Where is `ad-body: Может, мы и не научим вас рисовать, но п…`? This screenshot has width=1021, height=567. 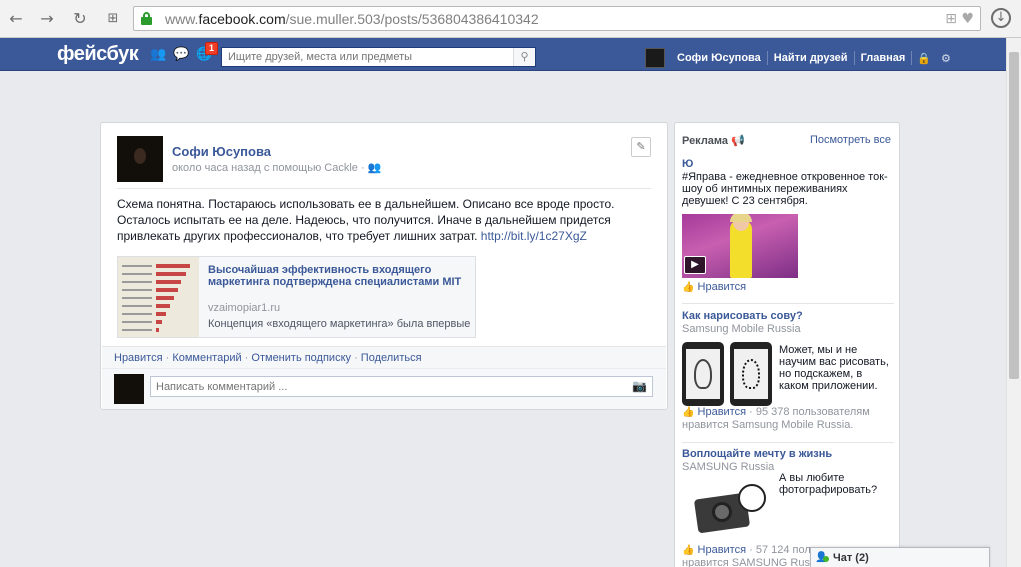
ad-body: Может, мы и не научим вас рисовать, но п… is located at coordinates (834, 368).